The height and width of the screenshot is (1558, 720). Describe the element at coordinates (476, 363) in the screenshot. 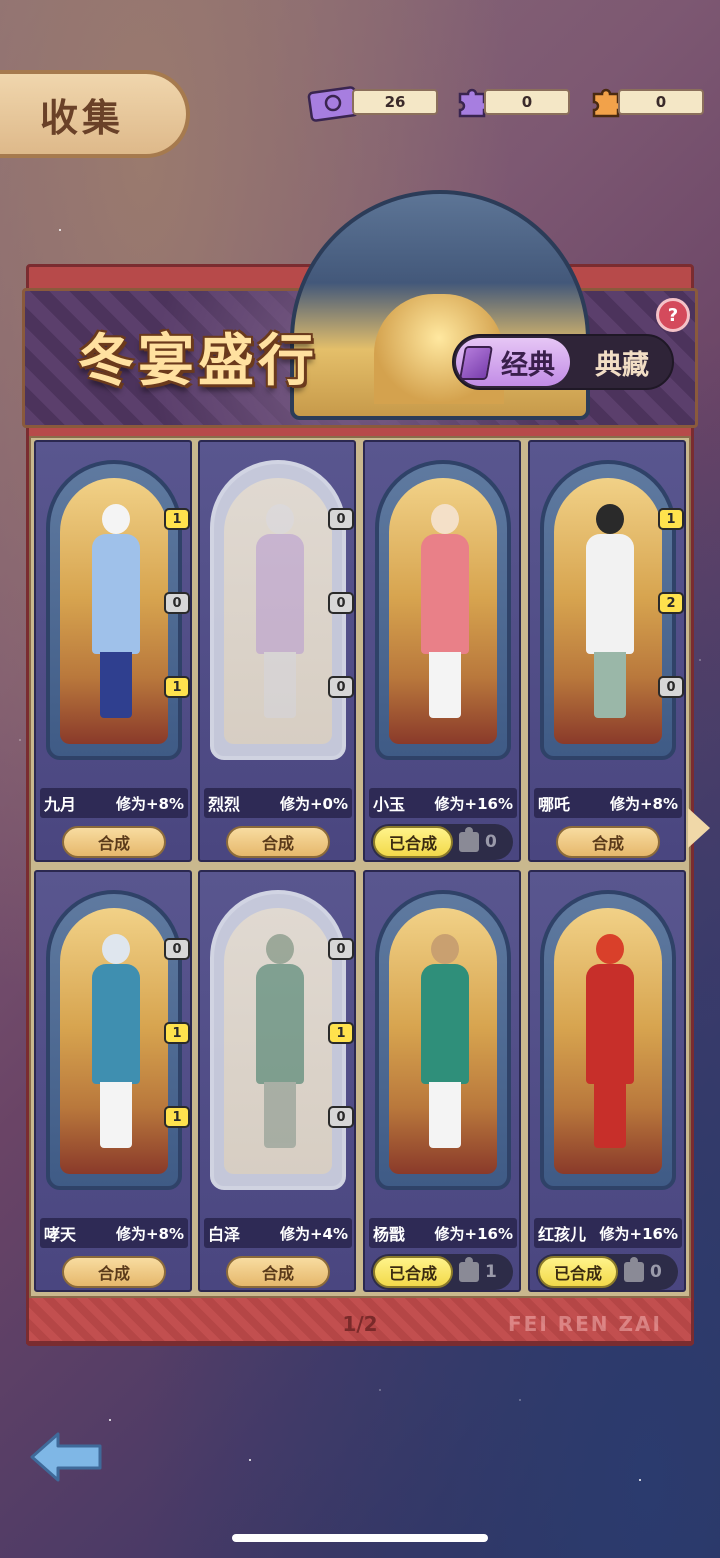

I see `book-icon` at that location.